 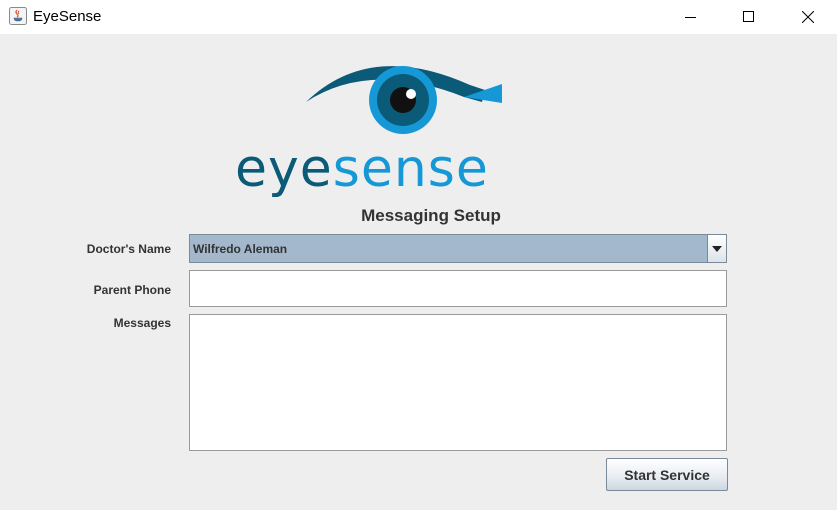 I want to click on java-app-icon, so click(x=18, y=16).